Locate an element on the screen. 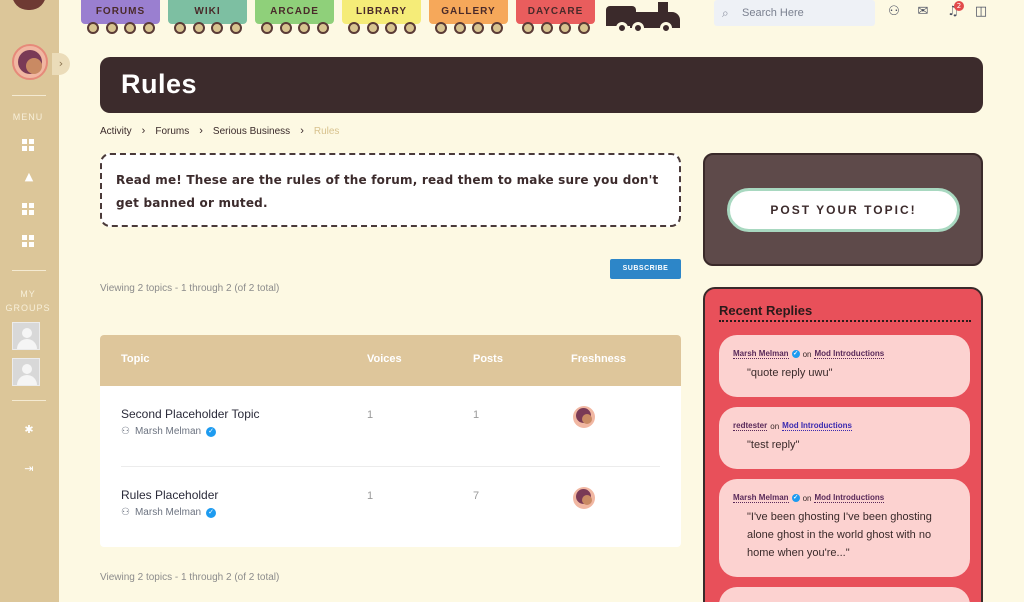 The width and height of the screenshot is (1024, 602). page-title: Rules is located at coordinates (159, 84).